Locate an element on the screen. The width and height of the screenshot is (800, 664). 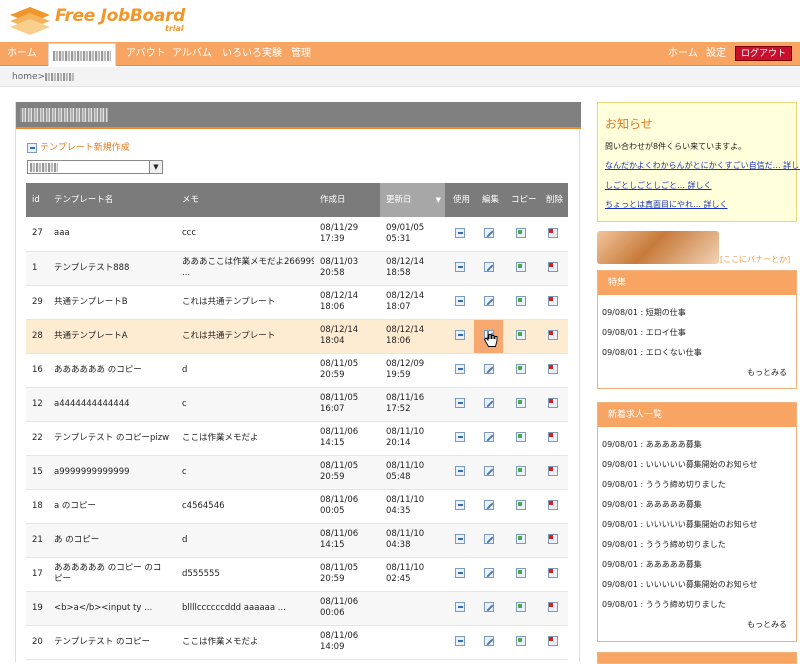
nav-home-right: ホーム is located at coordinates (683, 54).